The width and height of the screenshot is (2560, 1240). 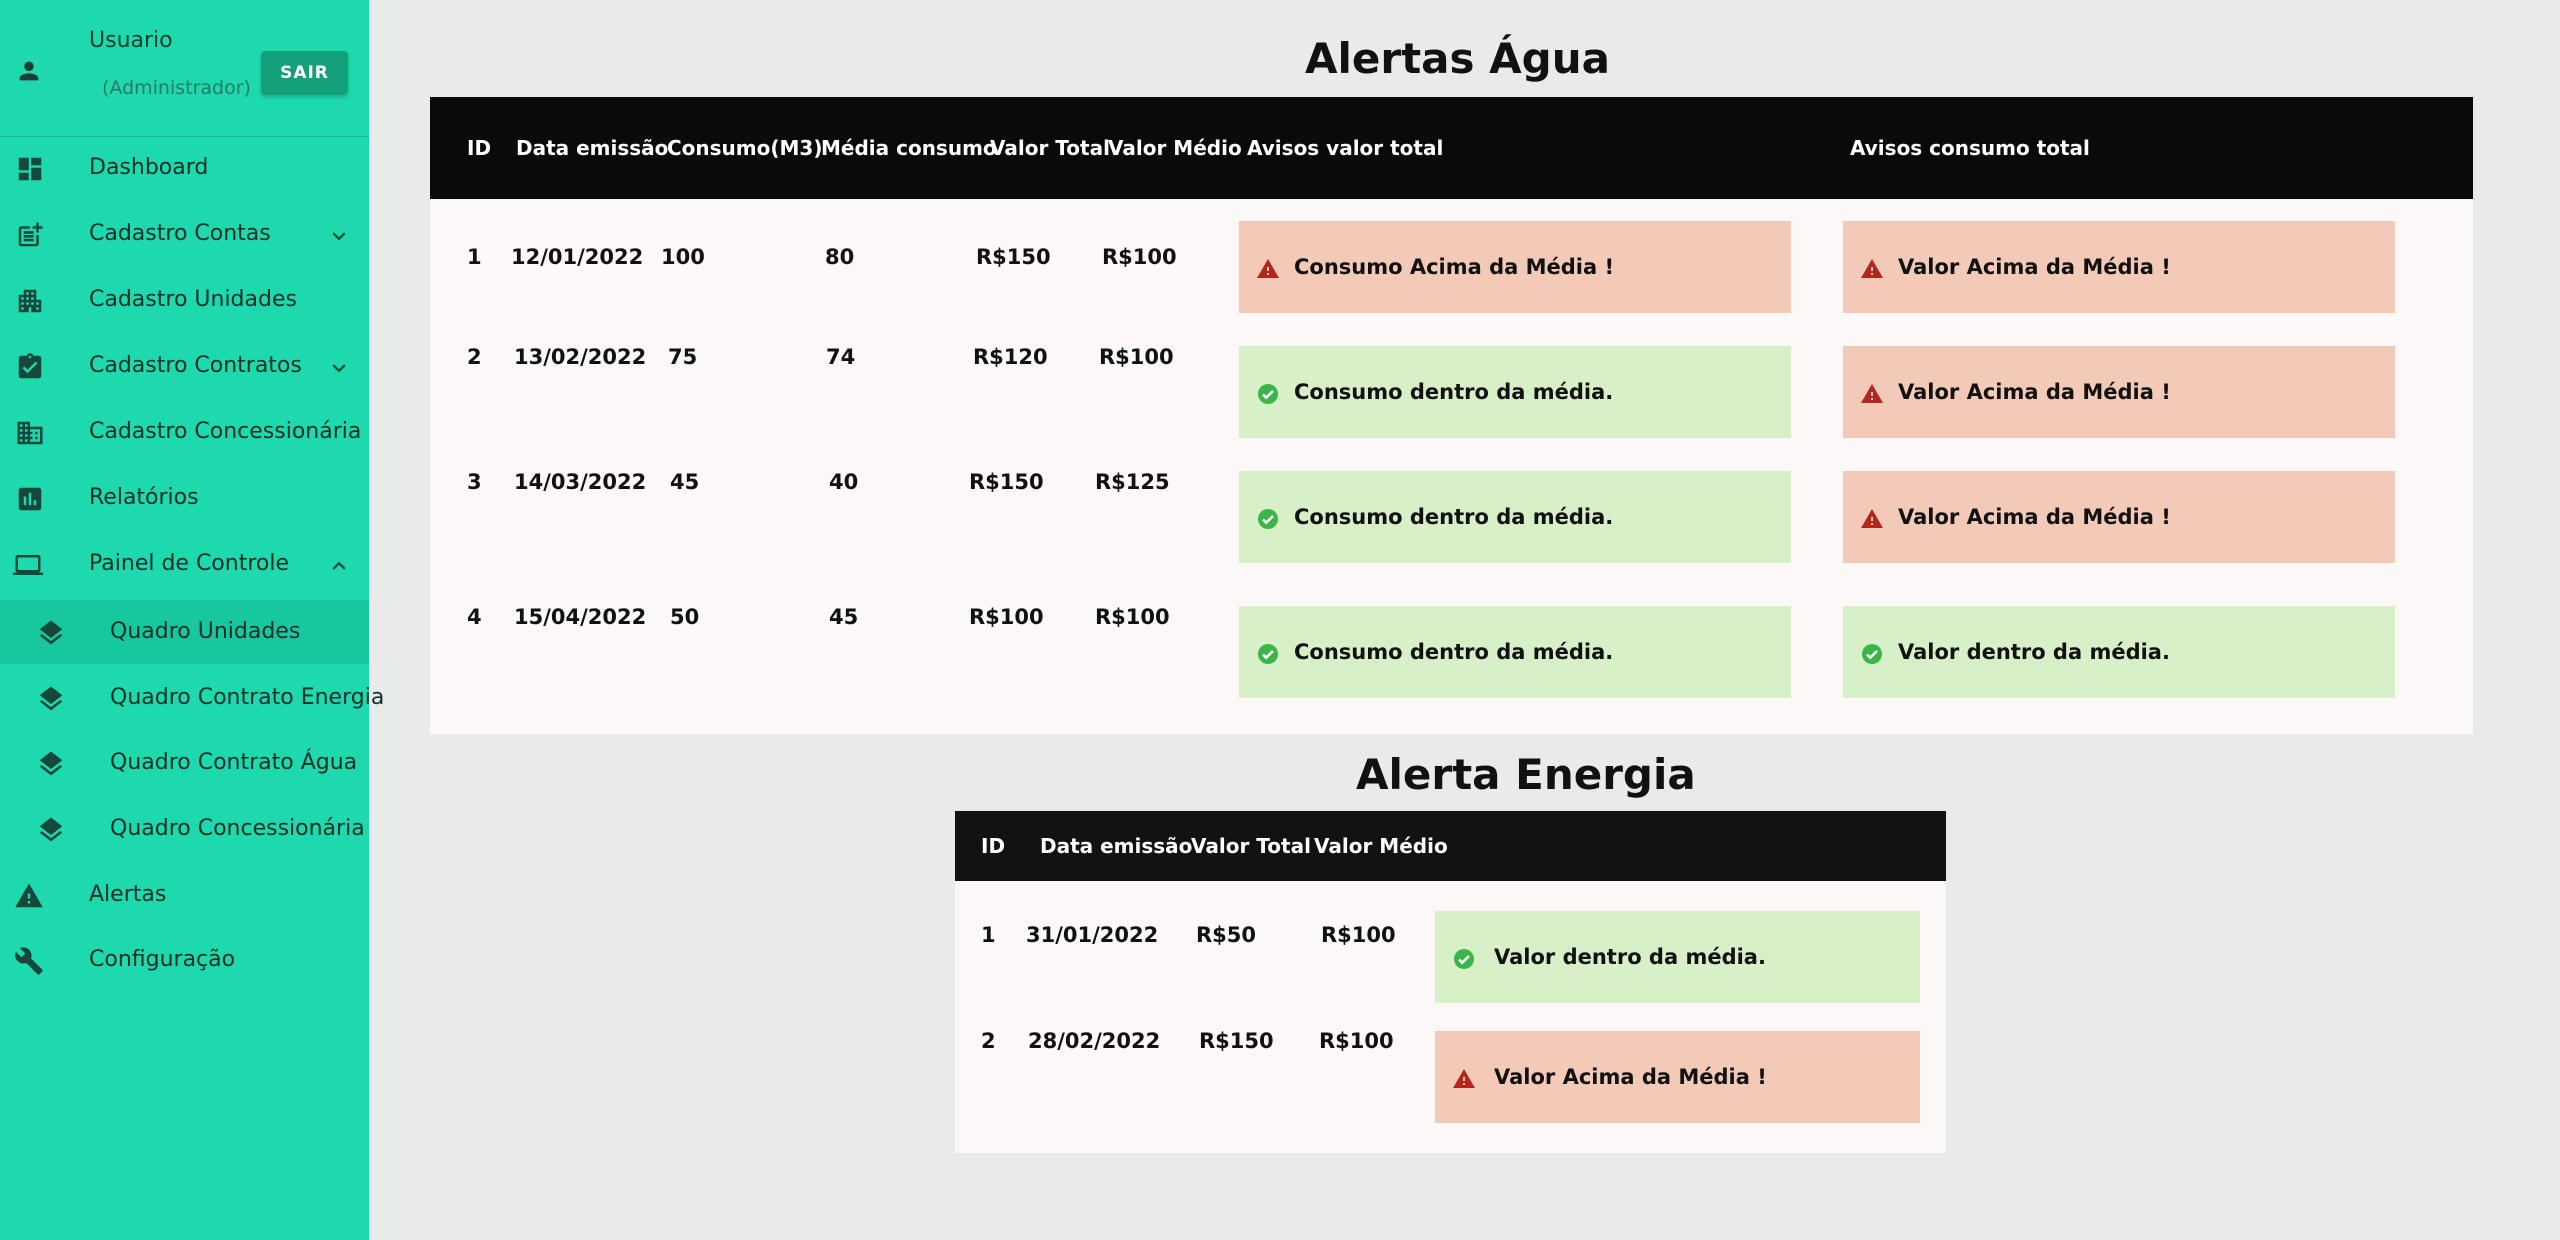 I want to click on nav-cadastro-concessionaria: Cadastro Concessionária, so click(x=184, y=432).